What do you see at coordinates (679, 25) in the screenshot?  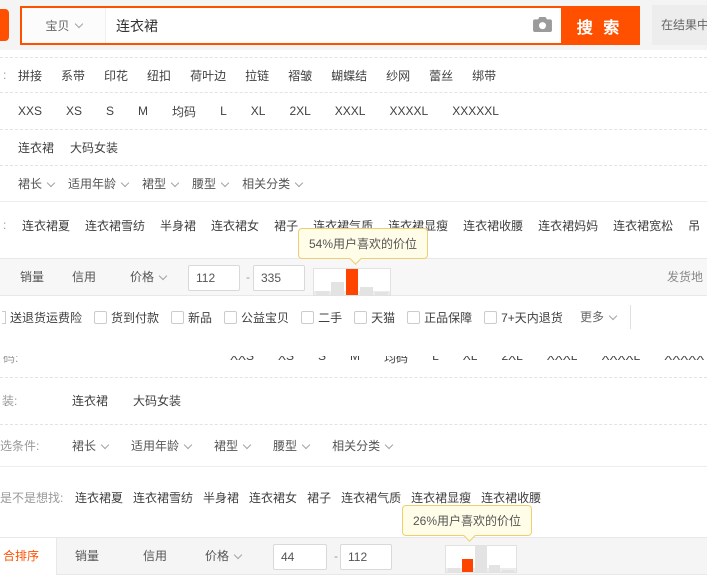 I see `search-in-results-option: 在结果中` at bounding box center [679, 25].